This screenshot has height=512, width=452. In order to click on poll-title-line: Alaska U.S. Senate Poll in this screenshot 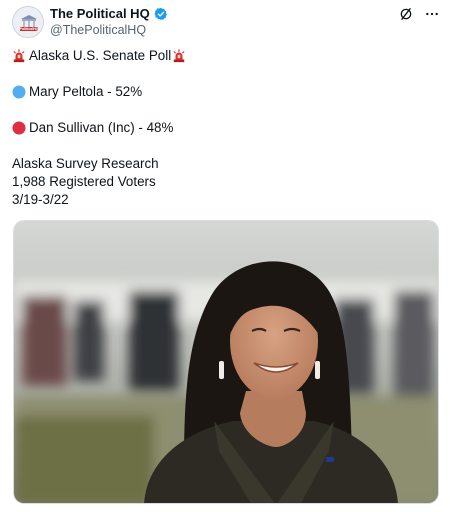, I will do `click(222, 56)`.